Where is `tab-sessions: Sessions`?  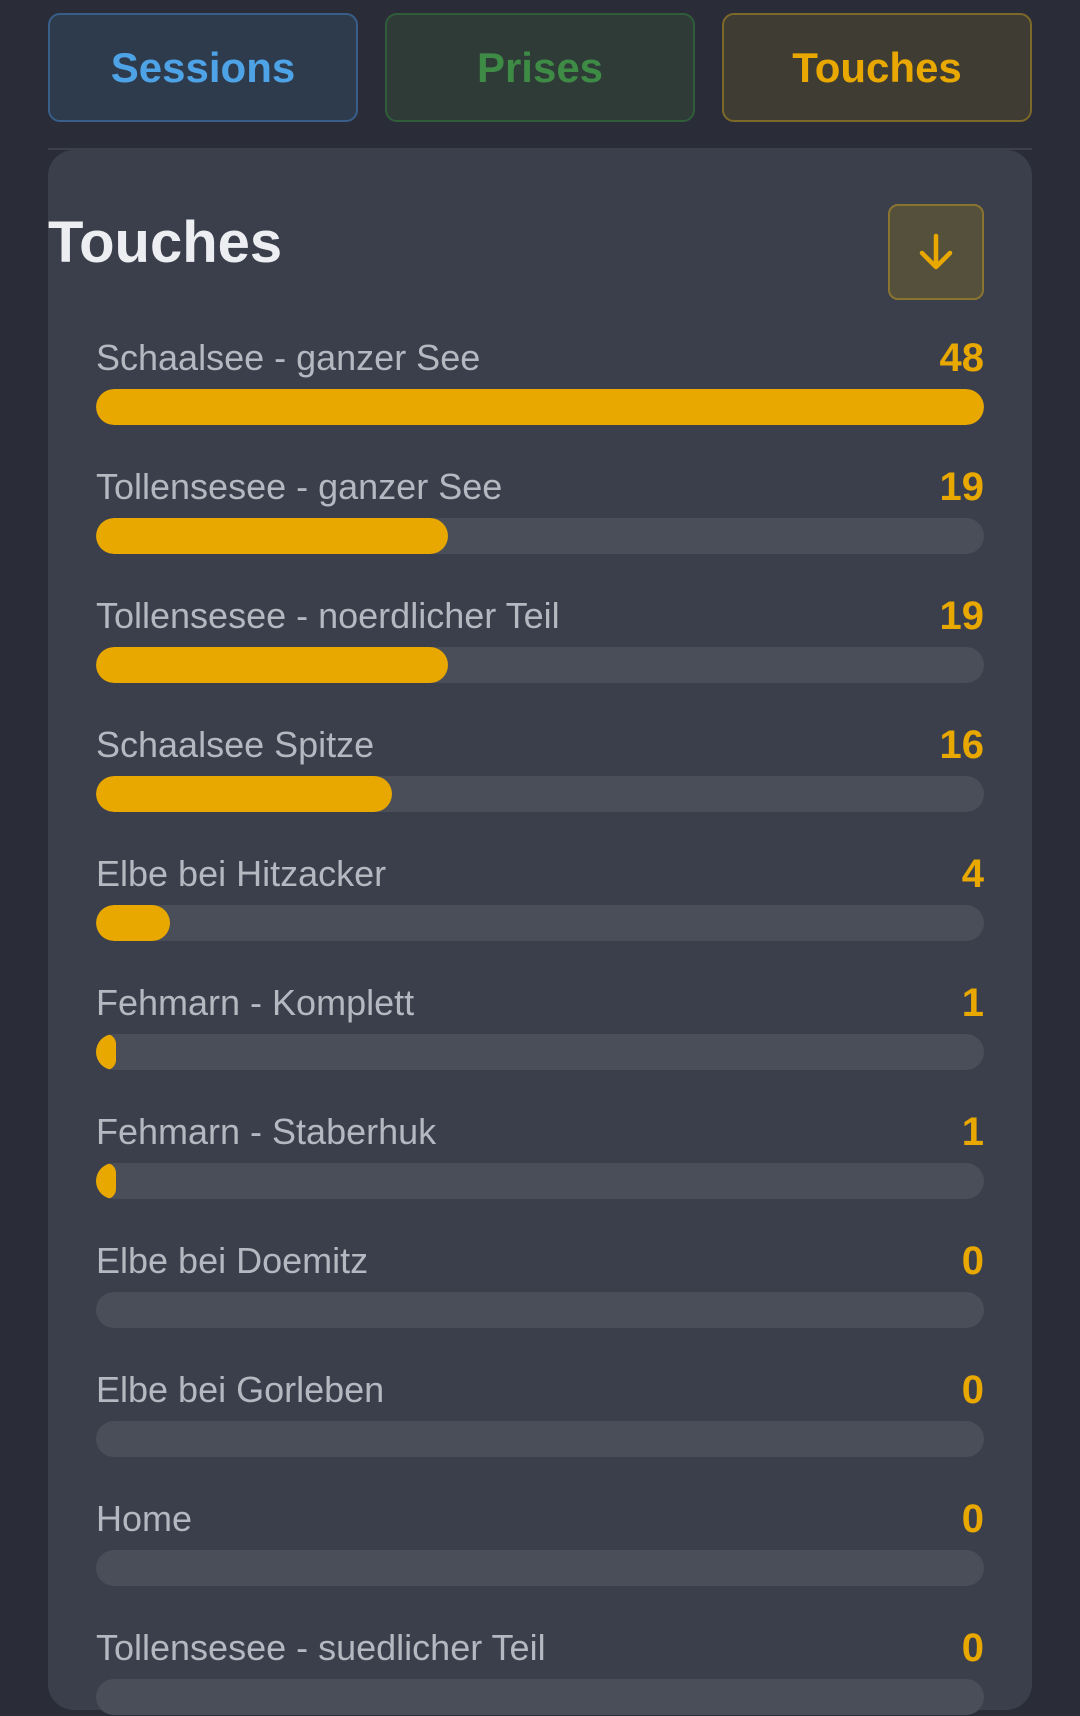 tab-sessions: Sessions is located at coordinates (203, 67).